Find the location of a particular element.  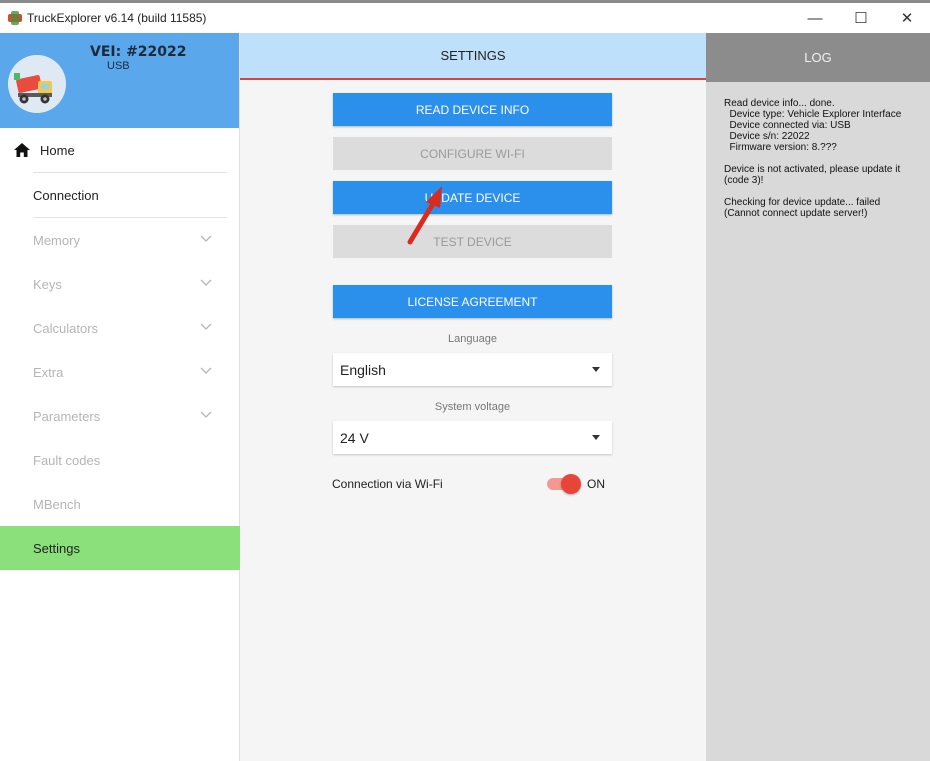

sidebar-item-label: Extra is located at coordinates (48, 372).